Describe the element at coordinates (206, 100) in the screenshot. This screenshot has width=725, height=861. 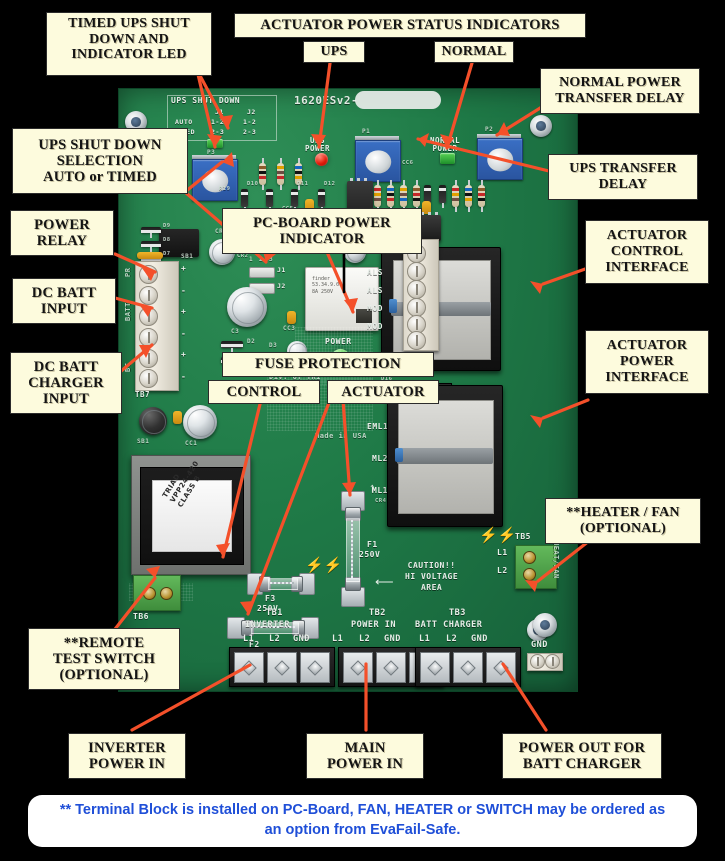
I see `ups-shut-down-silk-header: UPS SHUT DOWN` at that location.